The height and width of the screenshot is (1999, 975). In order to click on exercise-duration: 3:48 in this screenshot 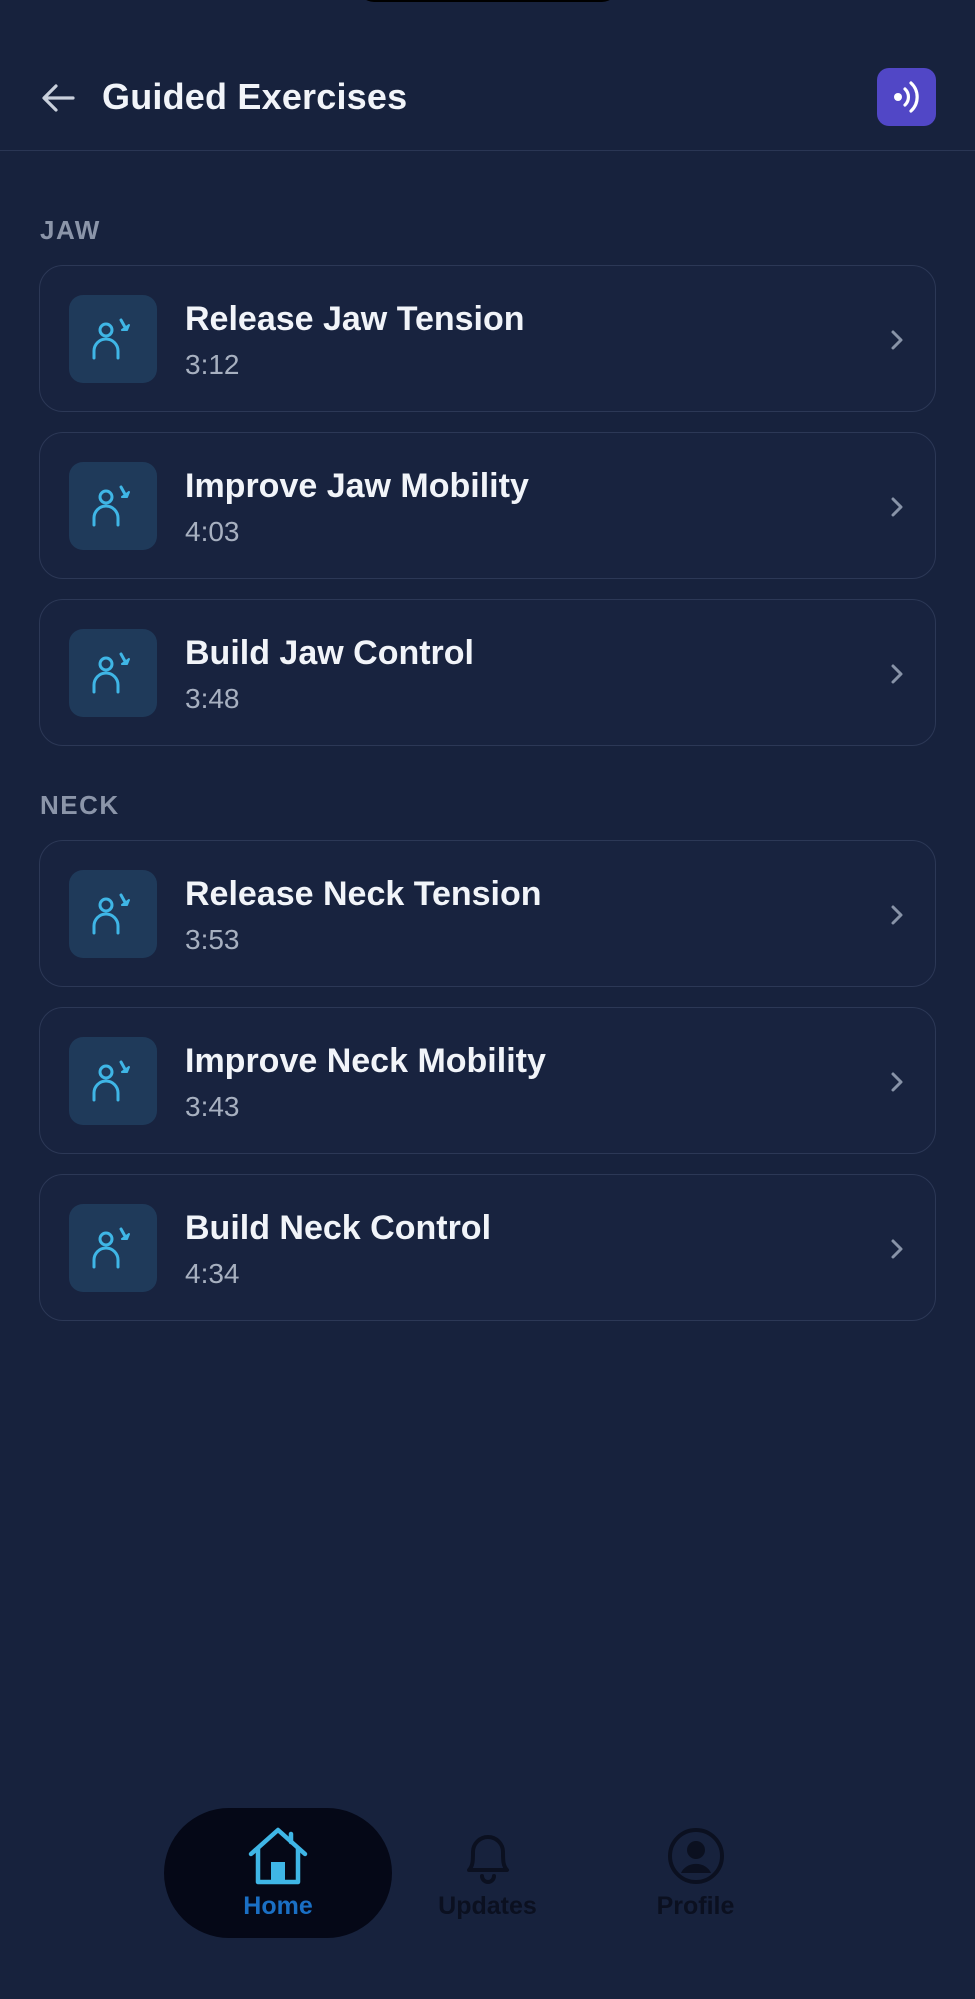, I will do `click(212, 698)`.